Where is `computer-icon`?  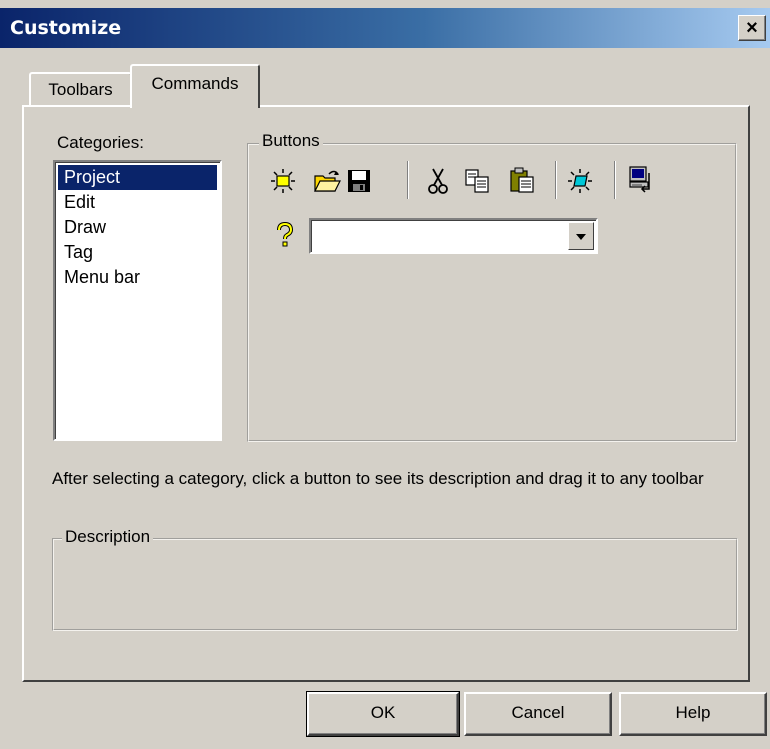 computer-icon is located at coordinates (641, 179).